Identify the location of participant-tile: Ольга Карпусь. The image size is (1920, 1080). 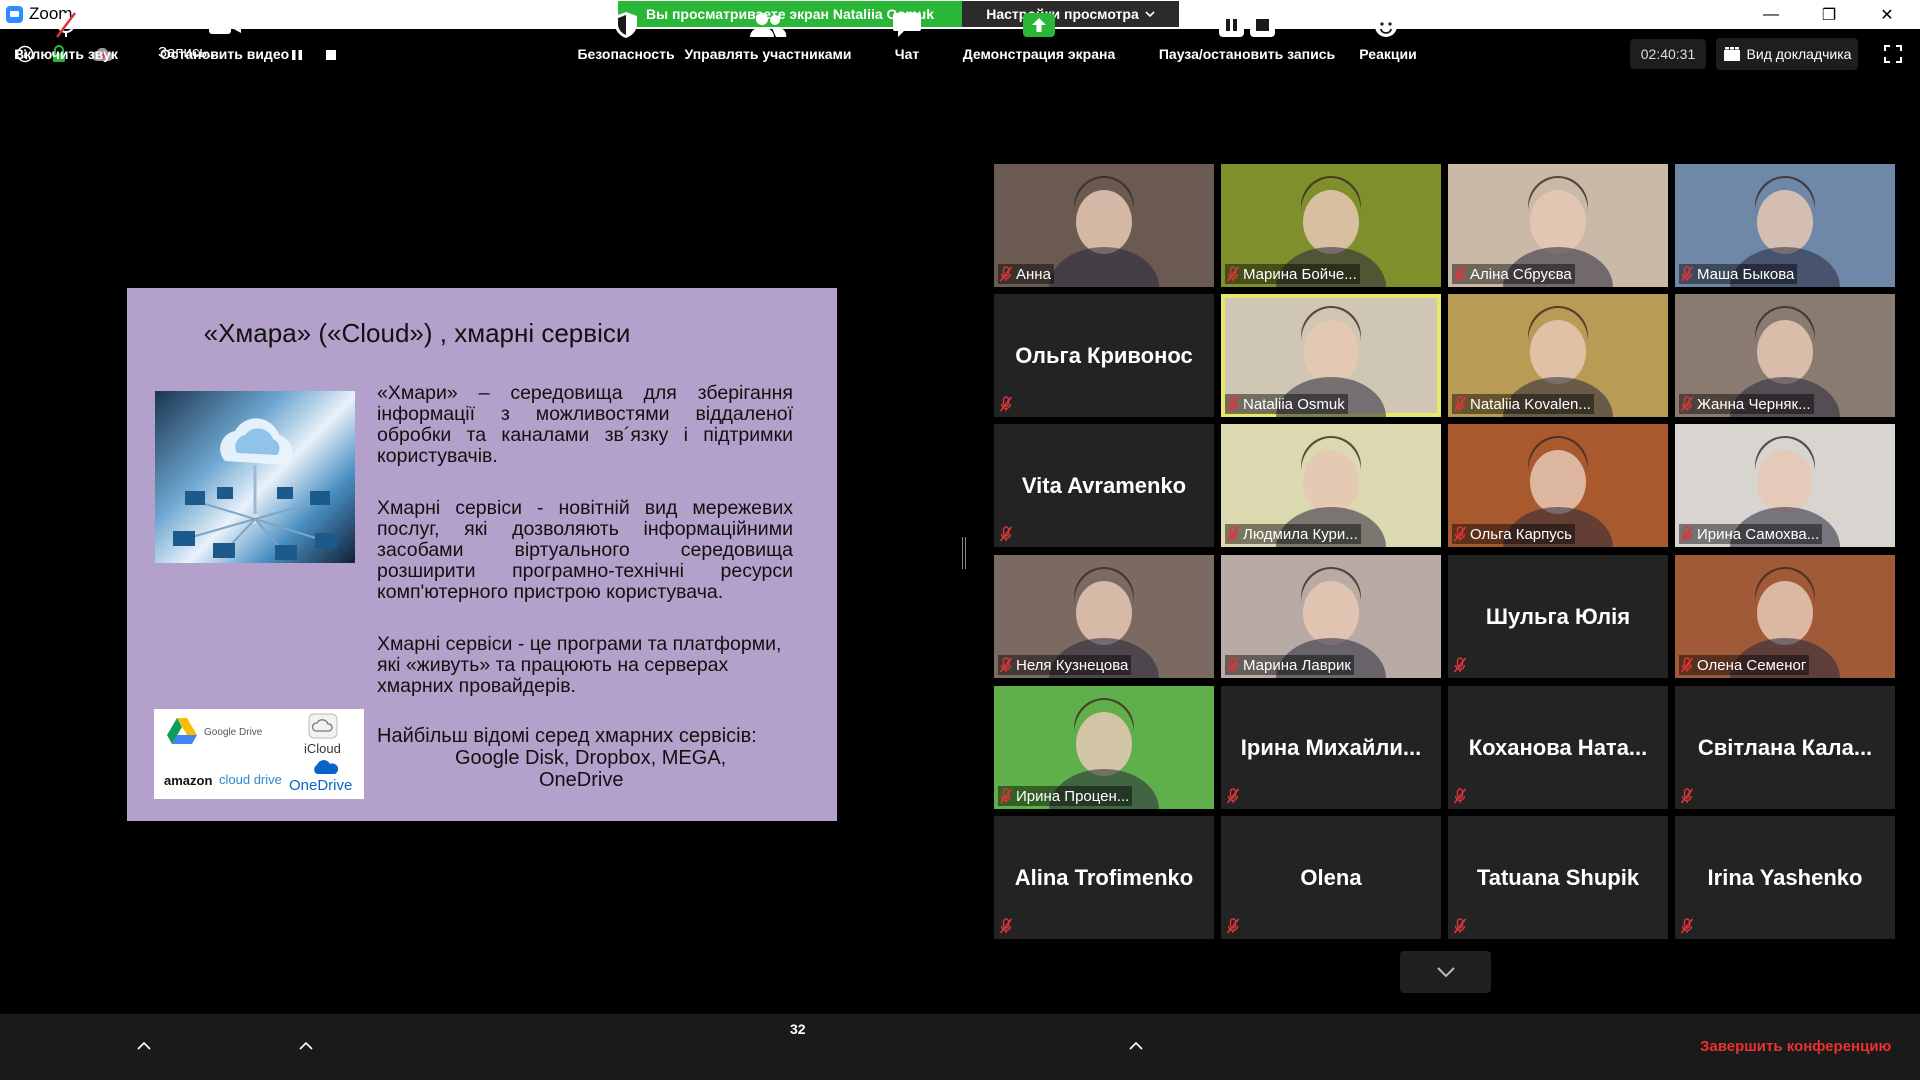
(1558, 485).